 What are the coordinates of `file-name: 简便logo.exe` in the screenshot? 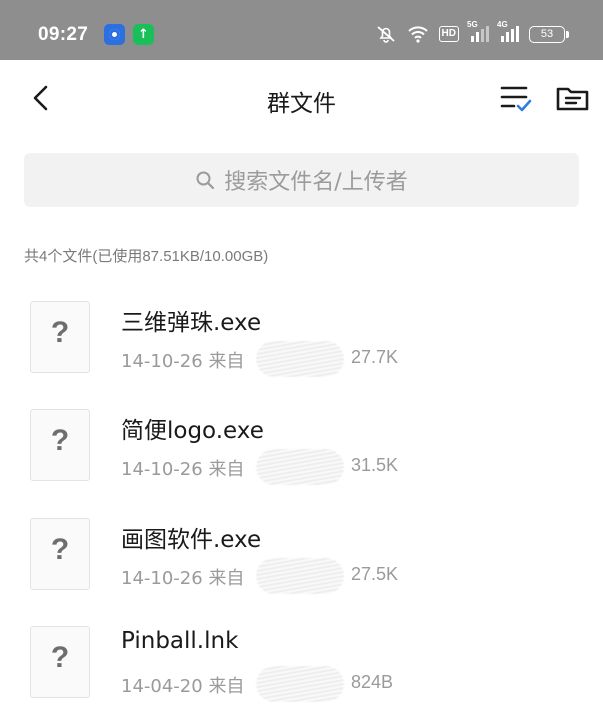 It's located at (192, 431).